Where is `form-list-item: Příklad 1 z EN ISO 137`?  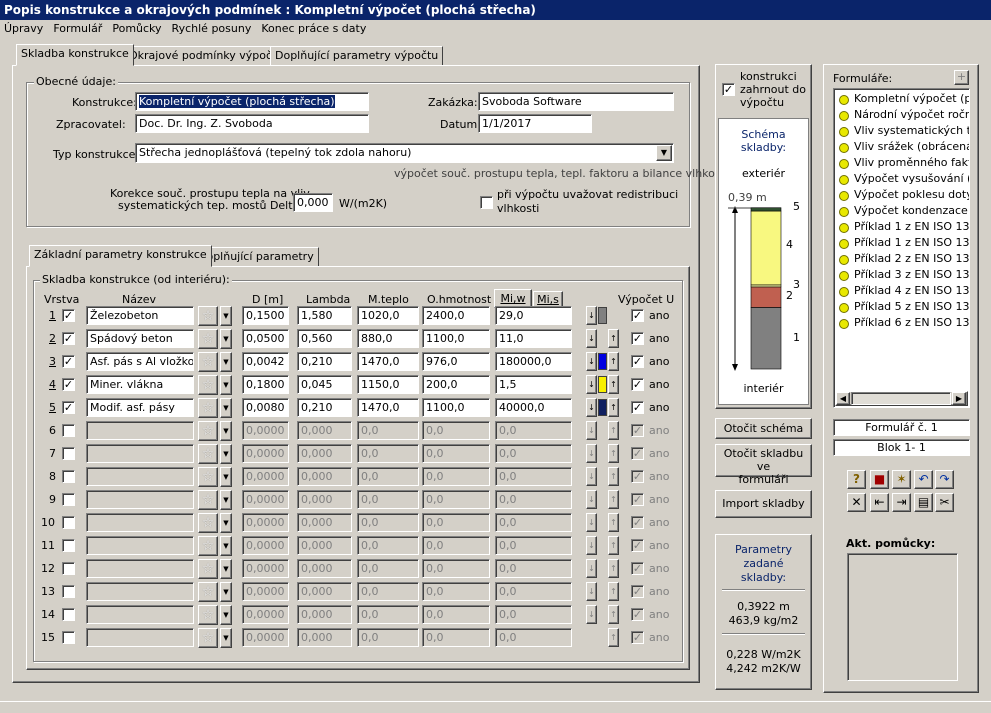 form-list-item: Příklad 1 z EN ISO 137 is located at coordinates (901, 227).